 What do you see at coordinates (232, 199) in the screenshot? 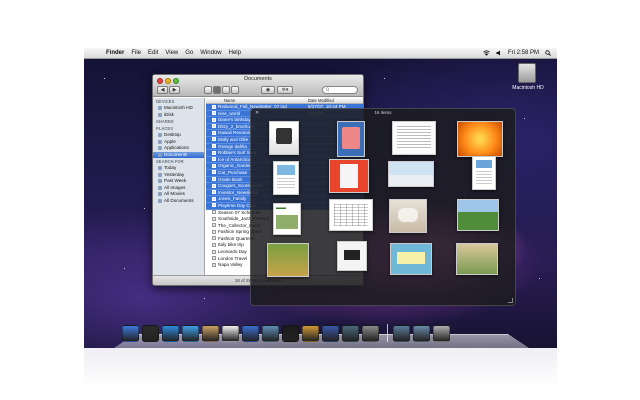
I see `file-name: Jones_Family` at bounding box center [232, 199].